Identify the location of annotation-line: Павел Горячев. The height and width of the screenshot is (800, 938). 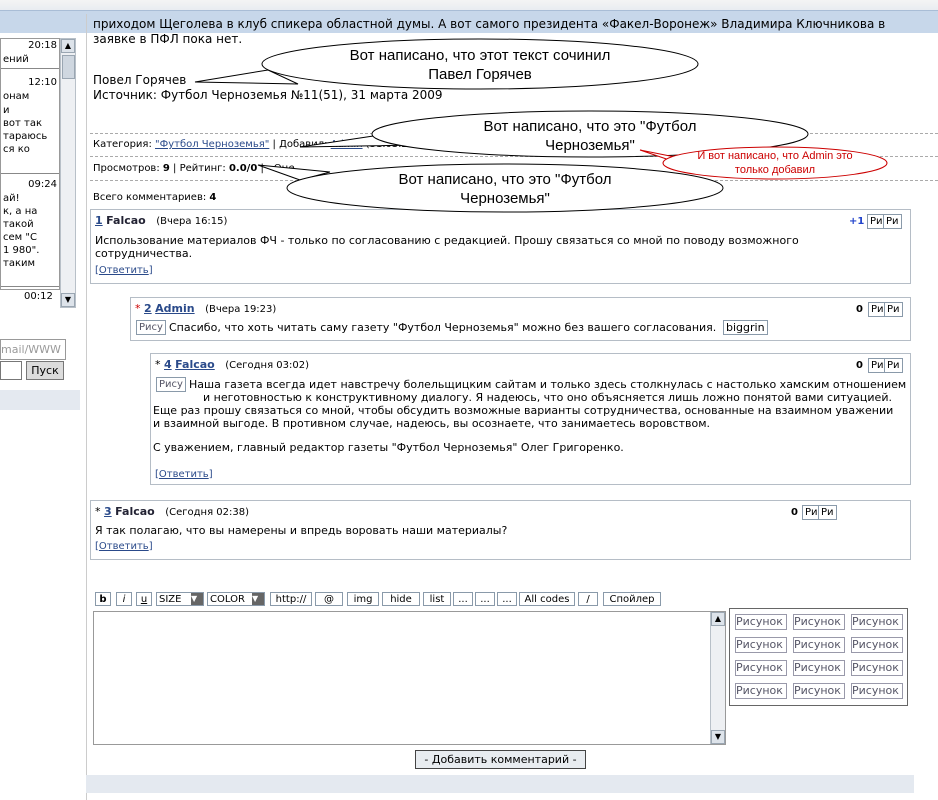
(480, 74).